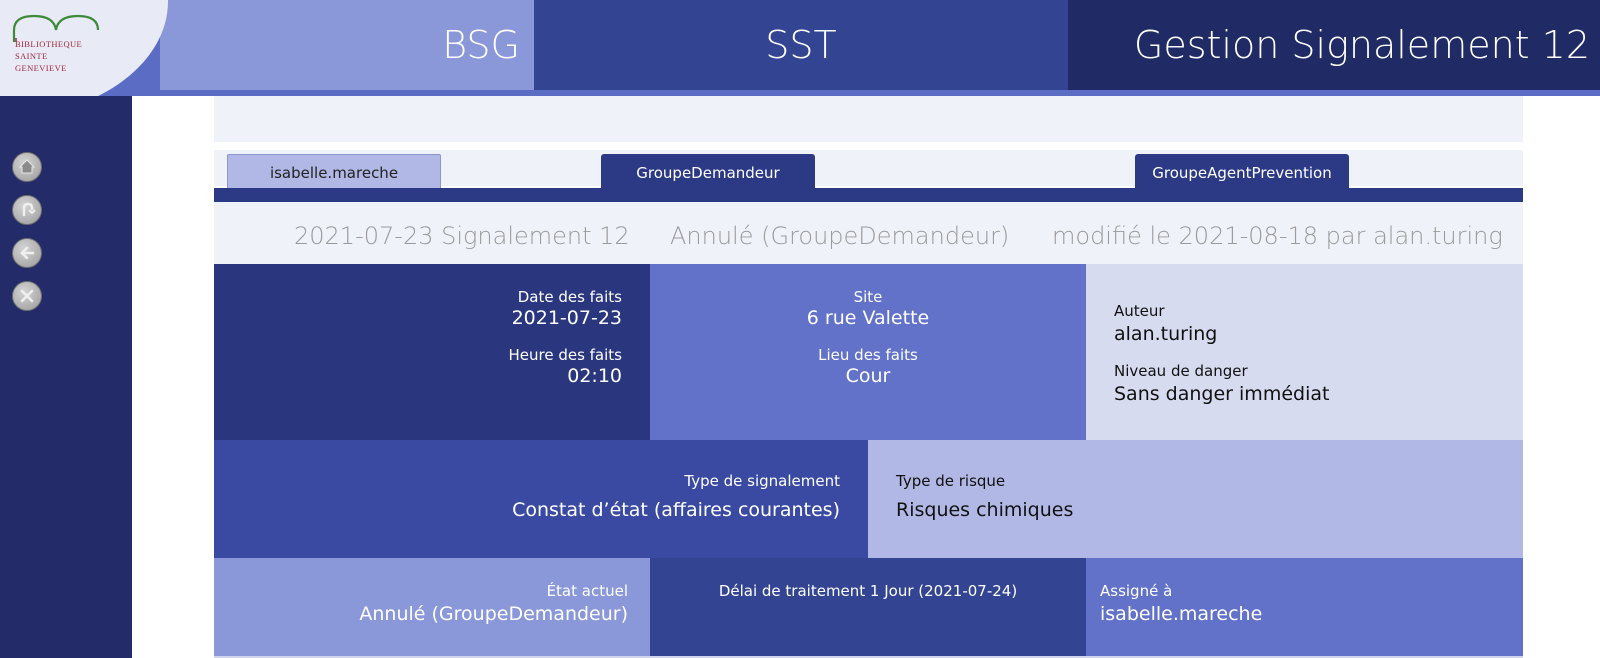 The height and width of the screenshot is (658, 1600). Describe the element at coordinates (985, 510) in the screenshot. I see `risque-value: Risques chimiques` at that location.